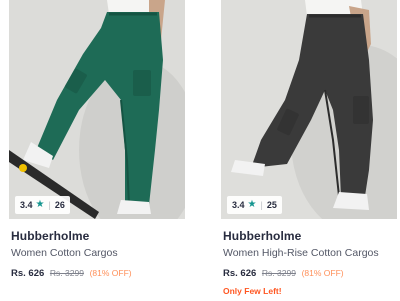 This screenshot has height=301, width=400. What do you see at coordinates (59, 204) in the screenshot?
I see `rating-count: 26` at bounding box center [59, 204].